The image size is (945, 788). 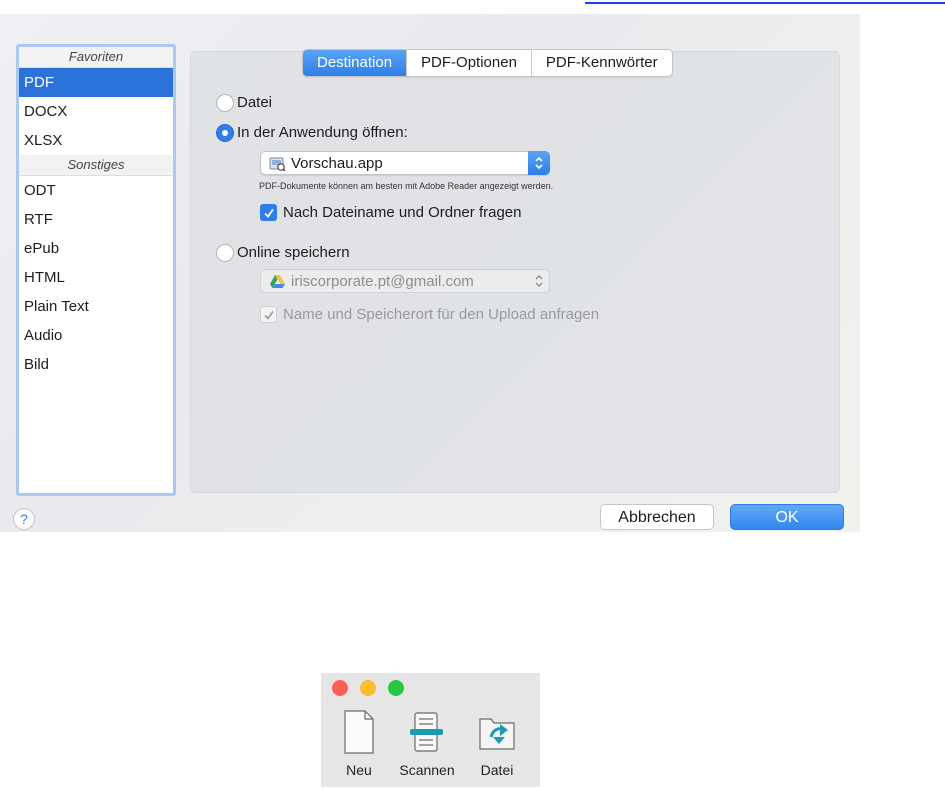 What do you see at coordinates (469, 63) in the screenshot?
I see `tab-pdf-options: PDF-Optionen` at bounding box center [469, 63].